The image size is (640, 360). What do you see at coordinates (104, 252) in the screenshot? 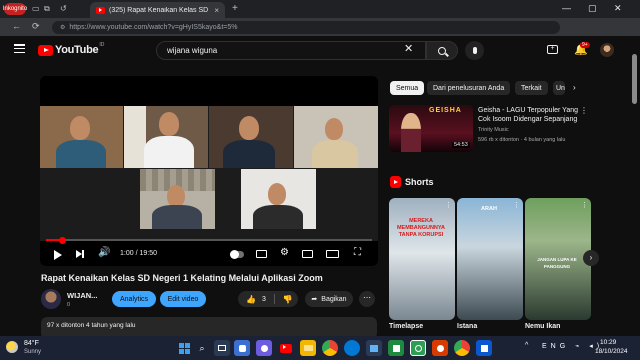
I see `volume-icon: 🔊` at bounding box center [104, 252].